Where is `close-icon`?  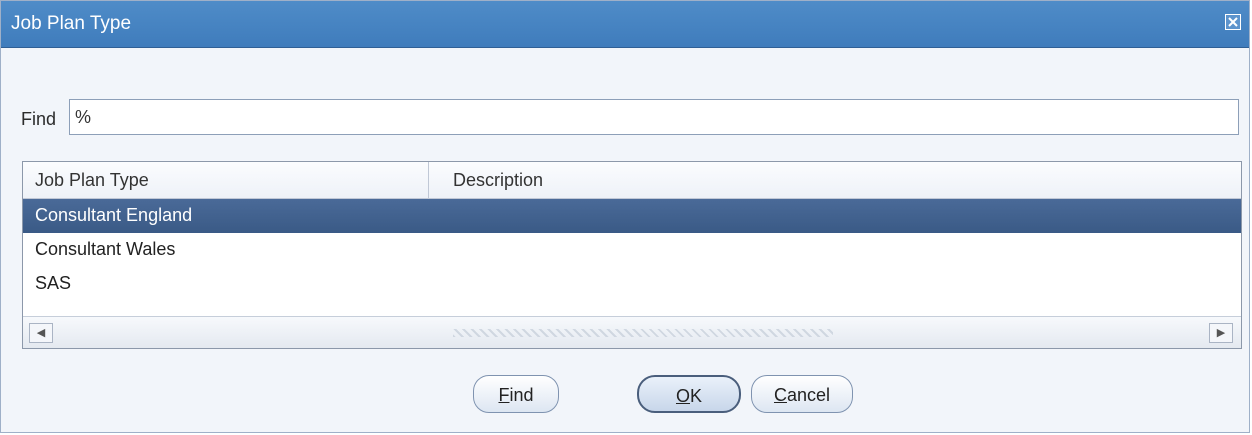
close-icon is located at coordinates (1233, 22).